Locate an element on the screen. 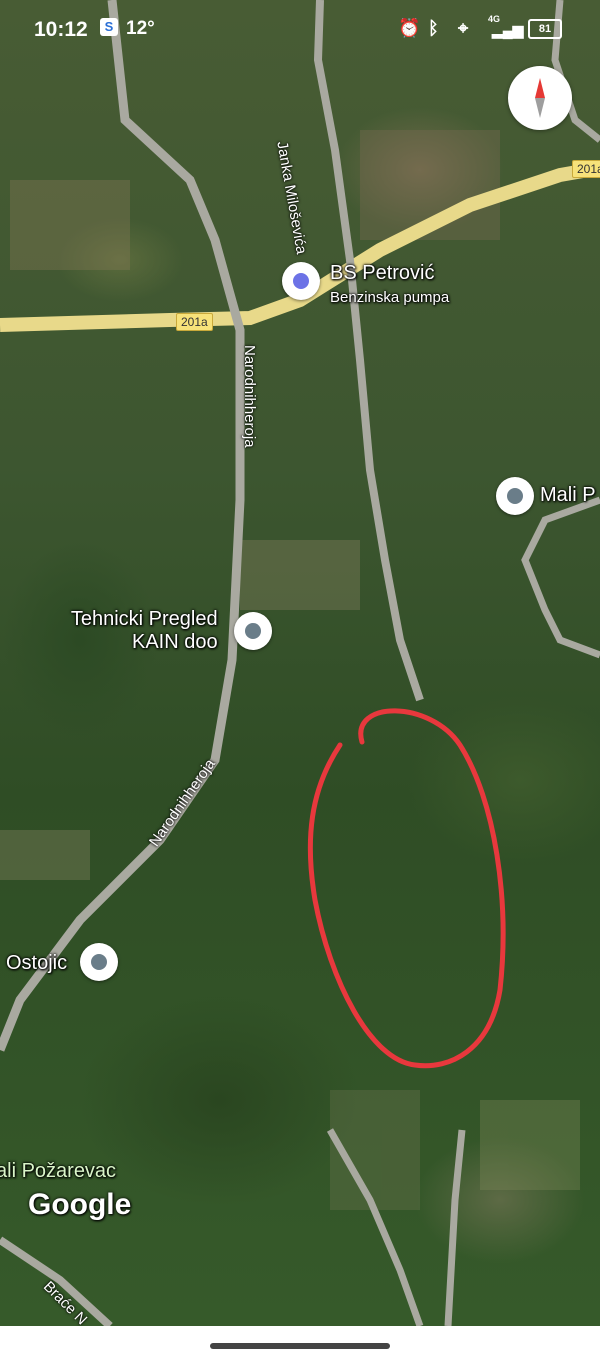 The height and width of the screenshot is (1366, 600). bluetooth-icon: ᛒ is located at coordinates (433, 28).